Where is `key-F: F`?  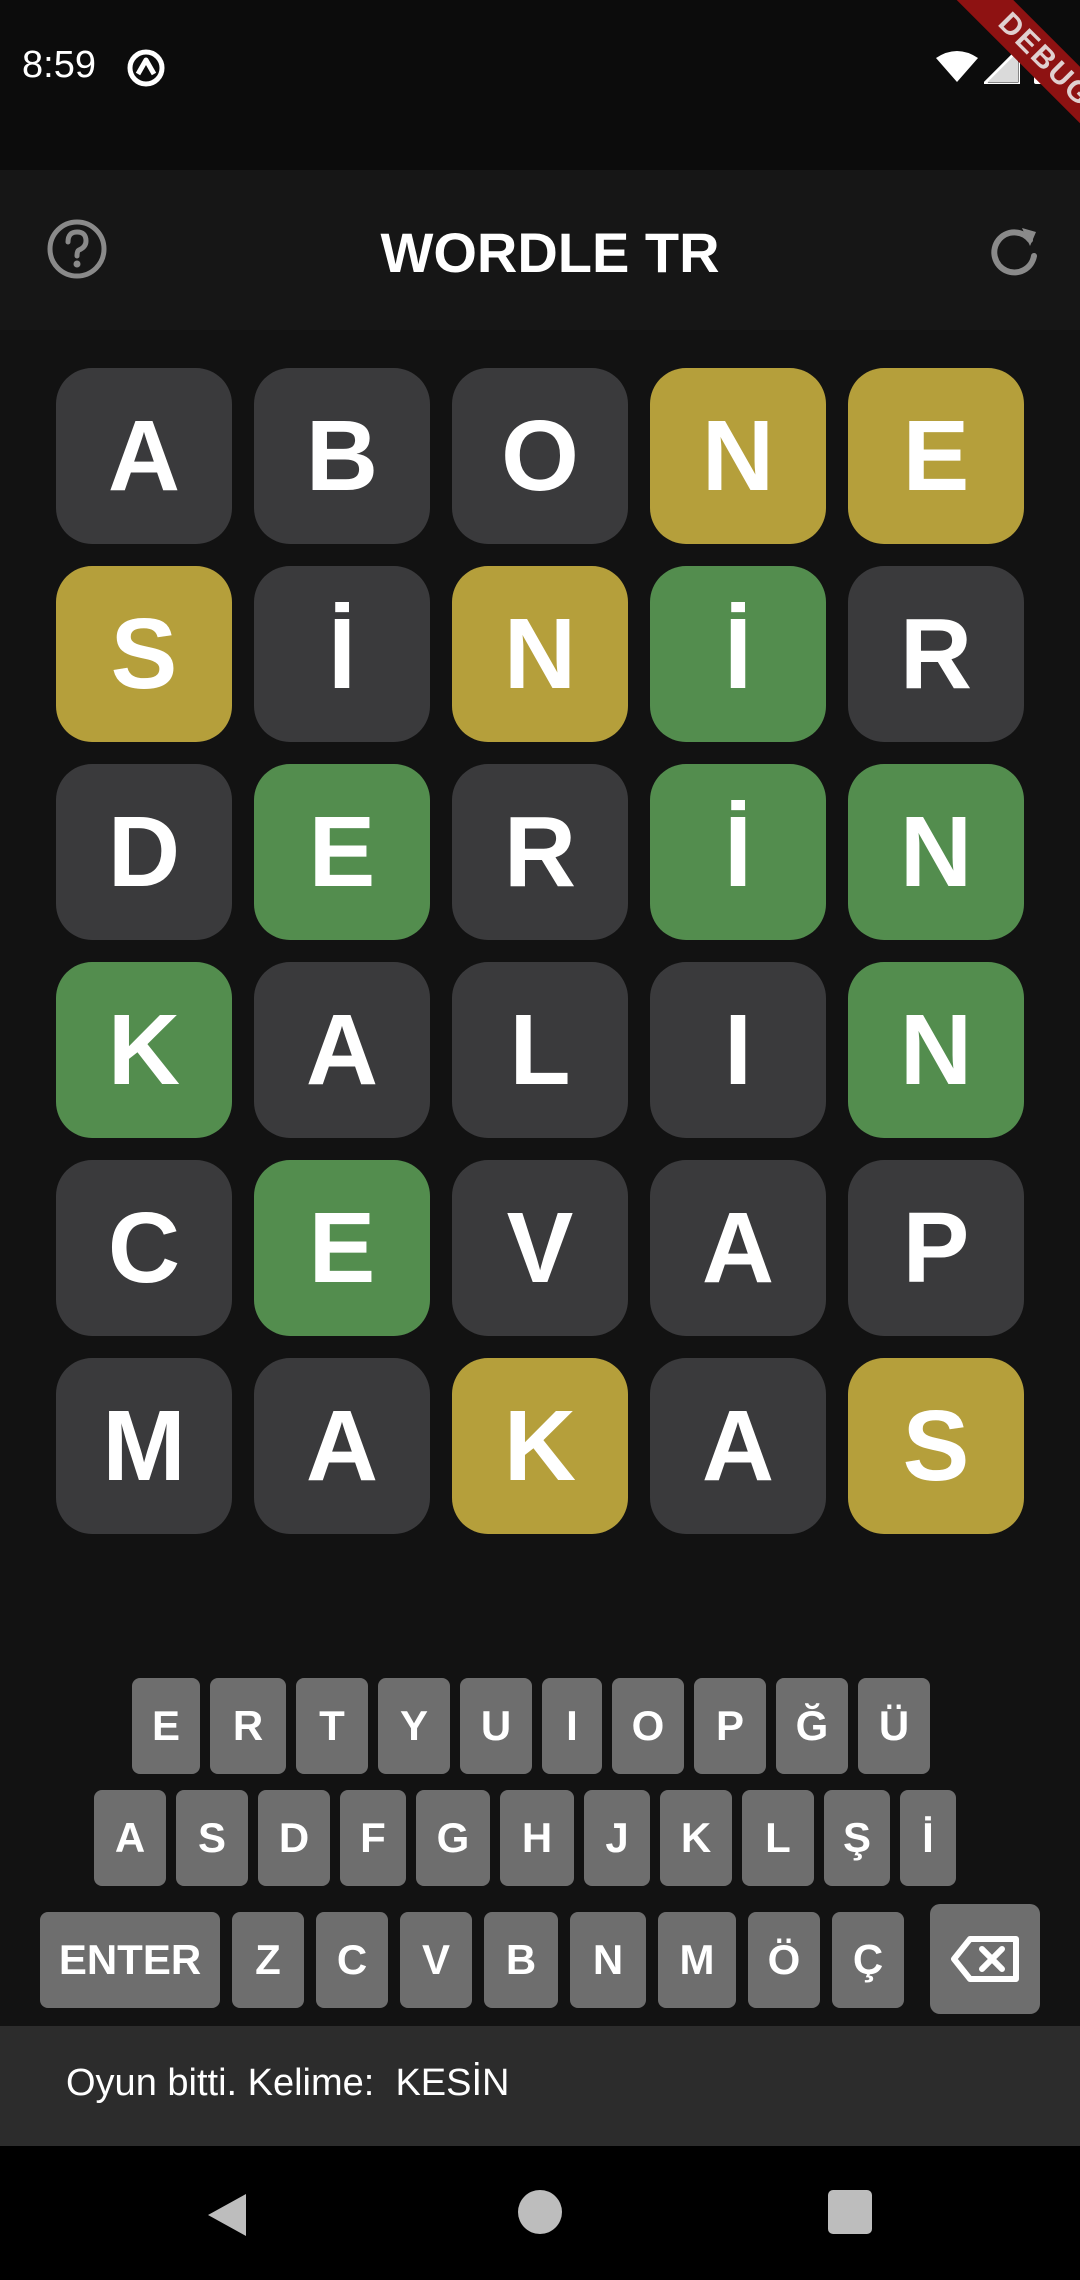
key-F: F is located at coordinates (373, 1838).